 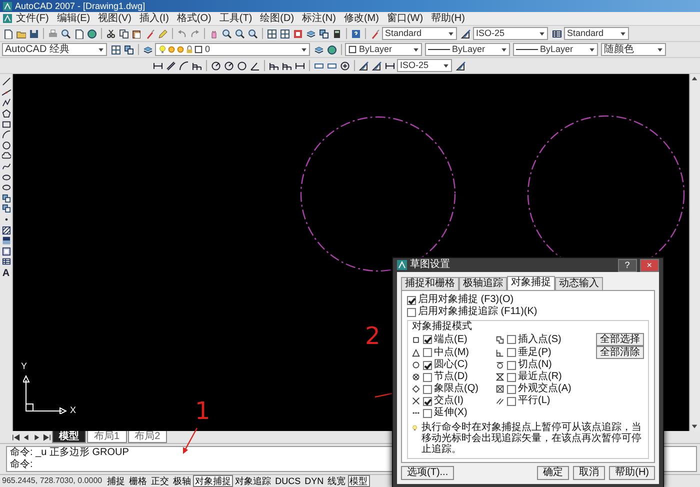 I want to click on checkbox-label: 延伸(X), so click(x=451, y=413).